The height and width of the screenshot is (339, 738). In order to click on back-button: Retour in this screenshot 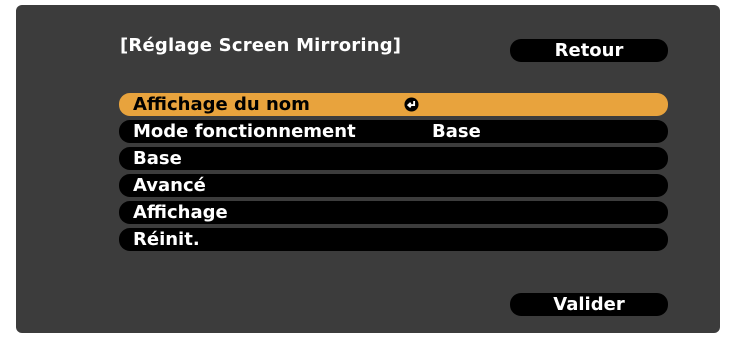, I will do `click(589, 50)`.